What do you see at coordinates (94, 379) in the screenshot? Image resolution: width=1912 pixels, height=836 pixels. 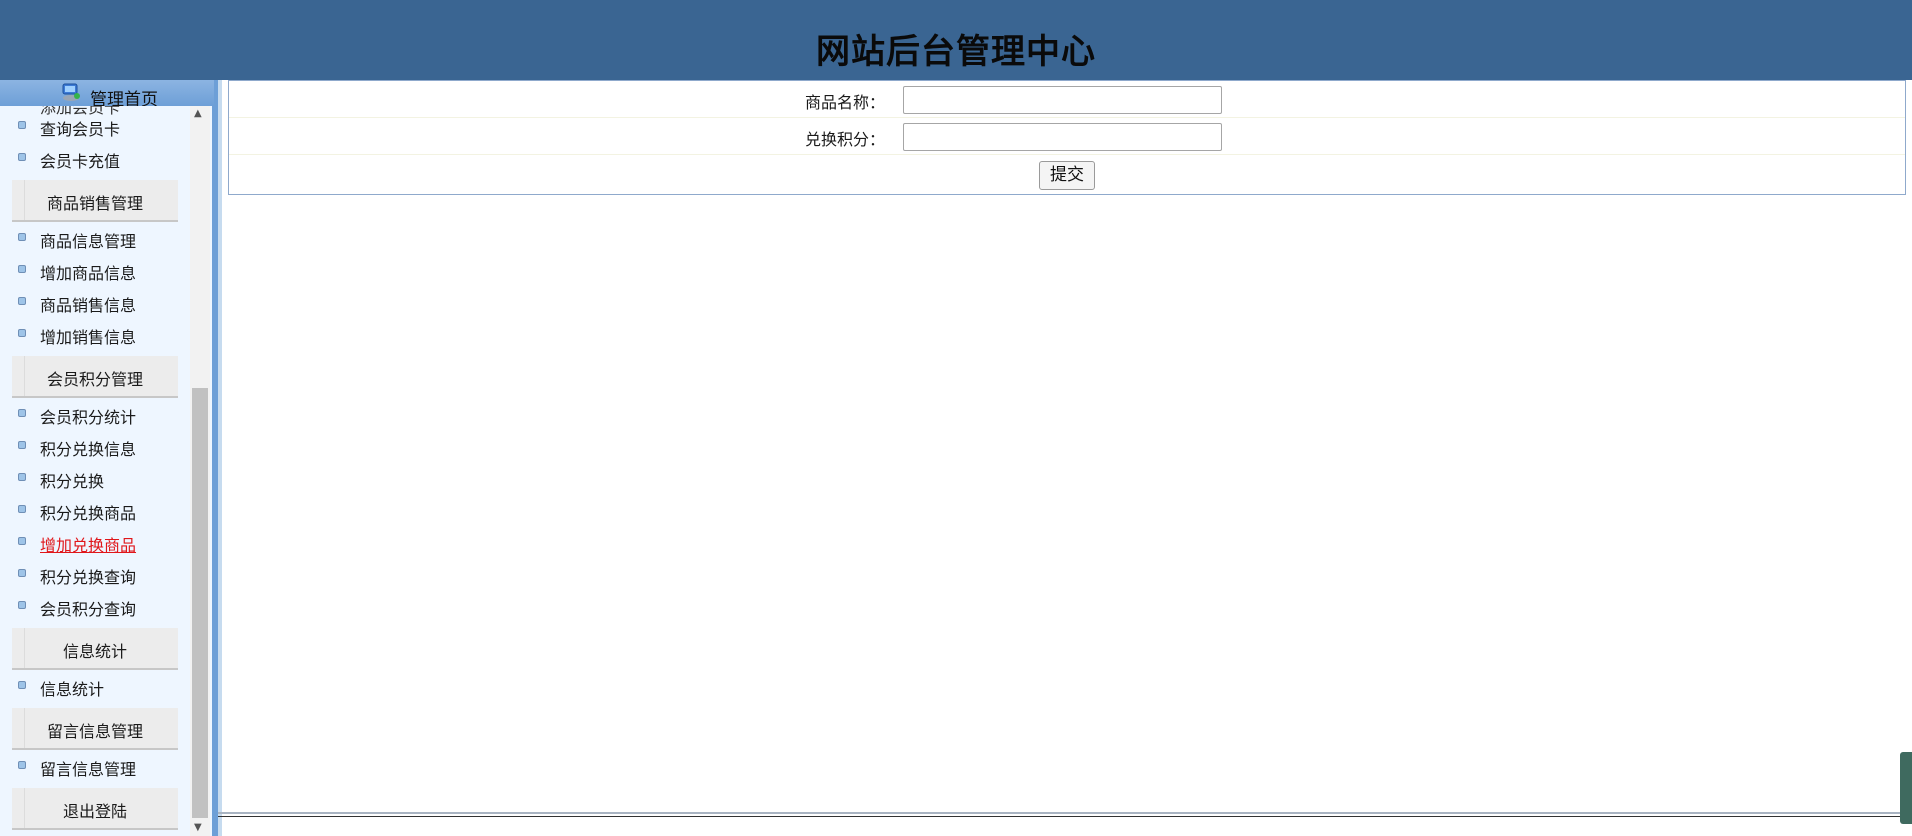 I see `sidebar-section-label: 会员积分管理` at bounding box center [94, 379].